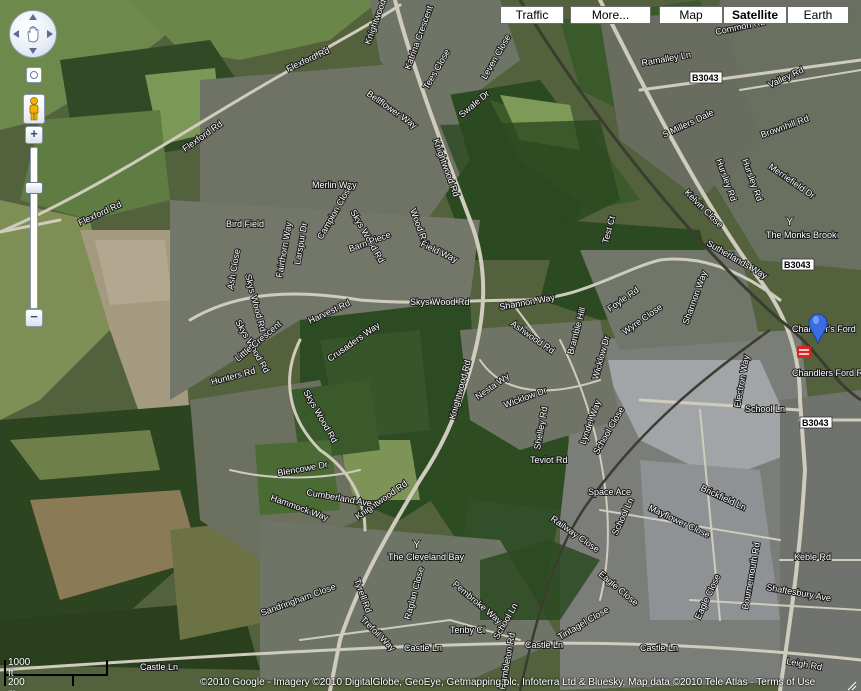 The height and width of the screenshot is (691, 861). I want to click on zoom-in-button: +, so click(34, 135).